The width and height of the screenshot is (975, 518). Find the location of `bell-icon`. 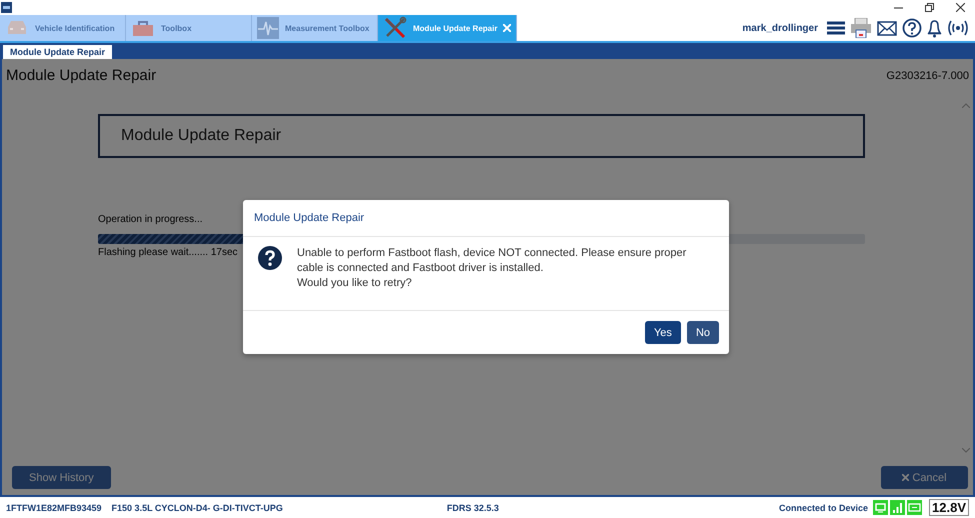

bell-icon is located at coordinates (934, 28).